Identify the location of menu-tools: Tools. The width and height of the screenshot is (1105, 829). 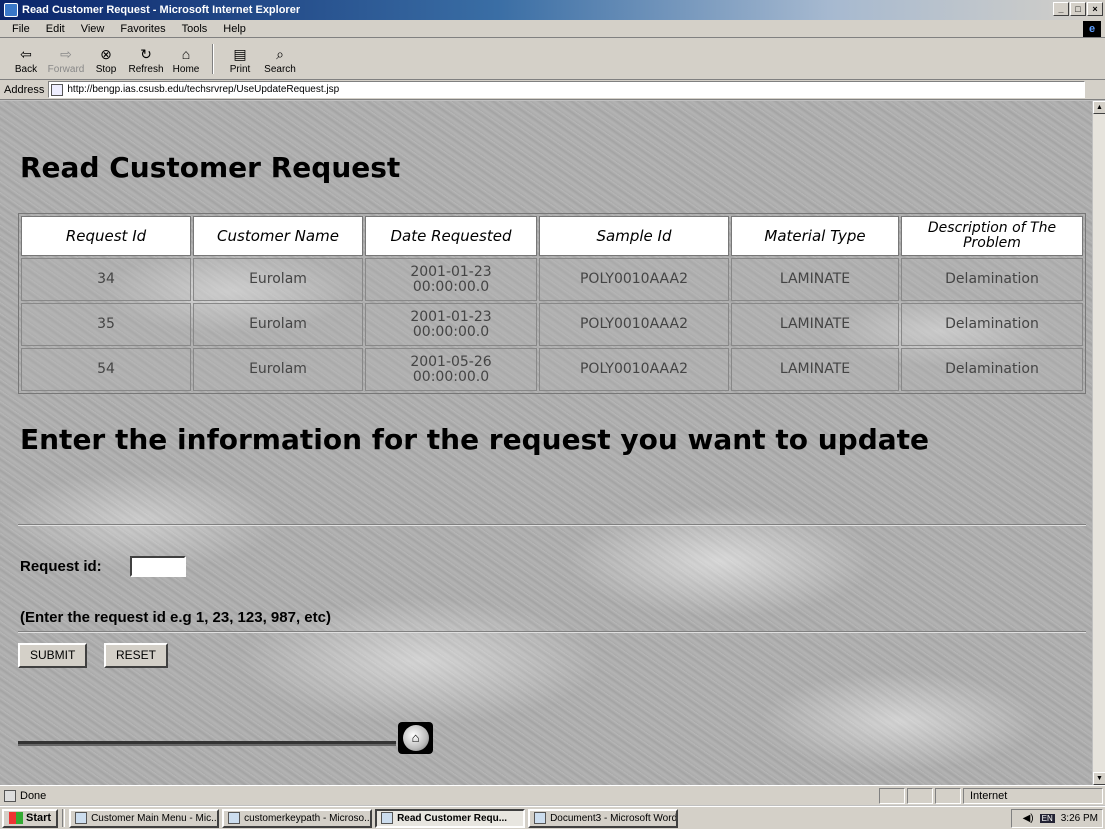
(195, 29).